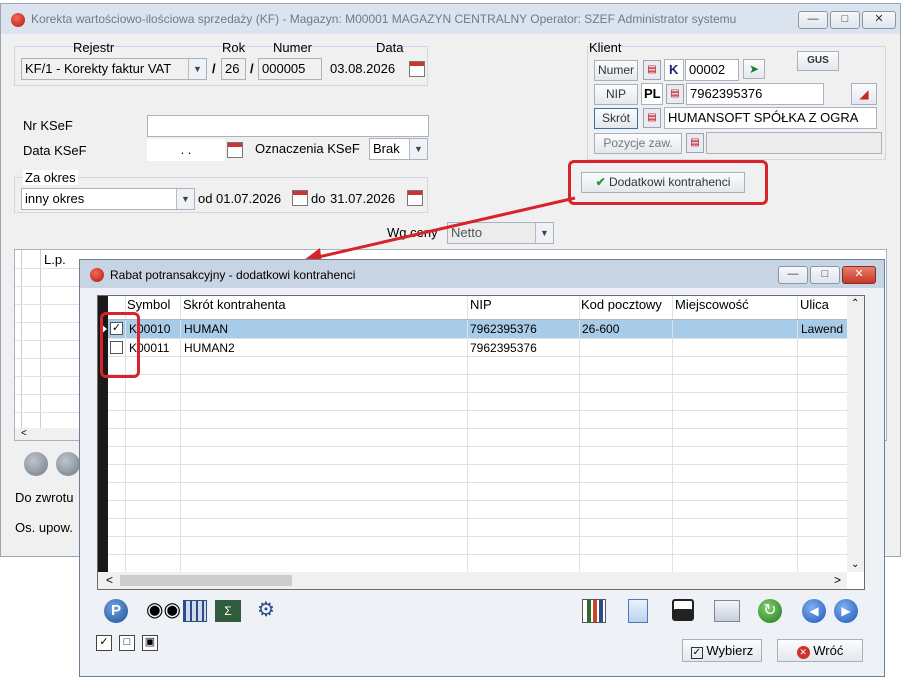 This screenshot has width=904, height=679. I want to click on dodatkowi-kontrahenci-button: ✔ Dodatkowi kontrahenci, so click(663, 182).